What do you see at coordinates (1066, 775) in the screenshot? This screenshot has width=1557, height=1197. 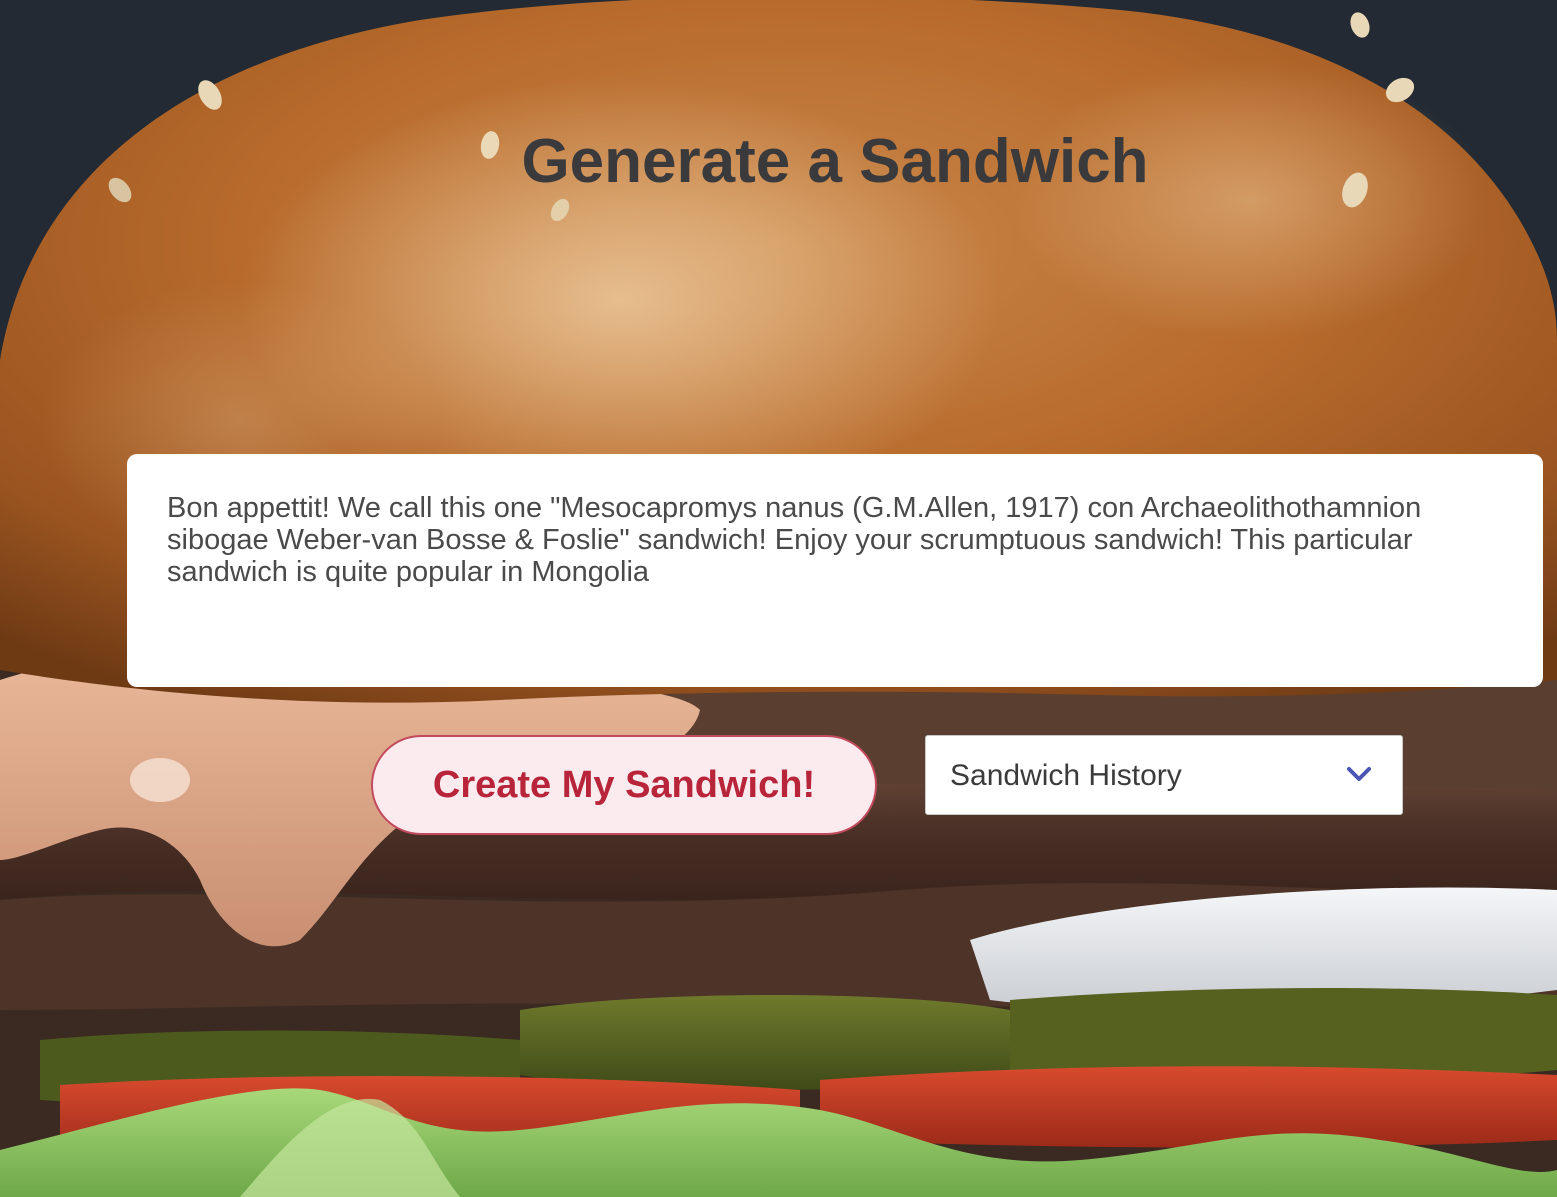 I see `sandwich-history-selected-value: Sandwich History` at bounding box center [1066, 775].